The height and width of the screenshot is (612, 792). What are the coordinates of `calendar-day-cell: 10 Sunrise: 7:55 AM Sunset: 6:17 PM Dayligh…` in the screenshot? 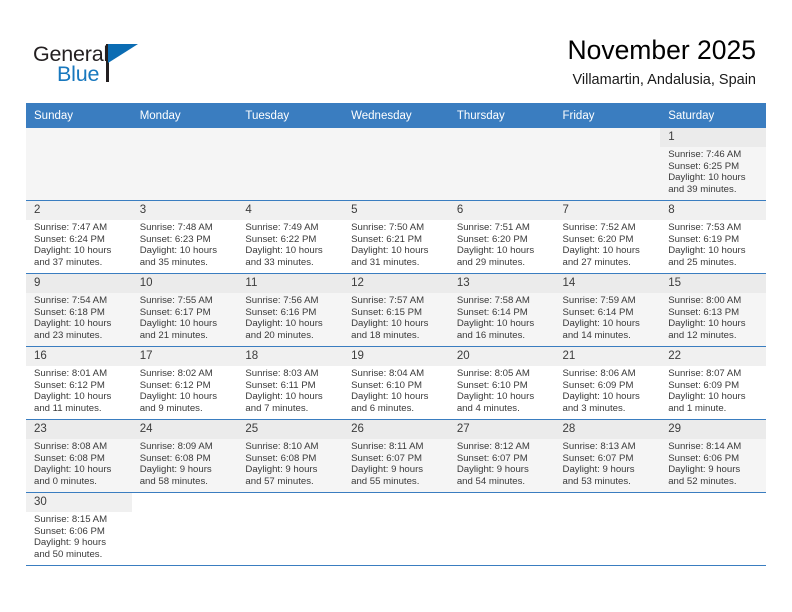 It's located at (184, 310).